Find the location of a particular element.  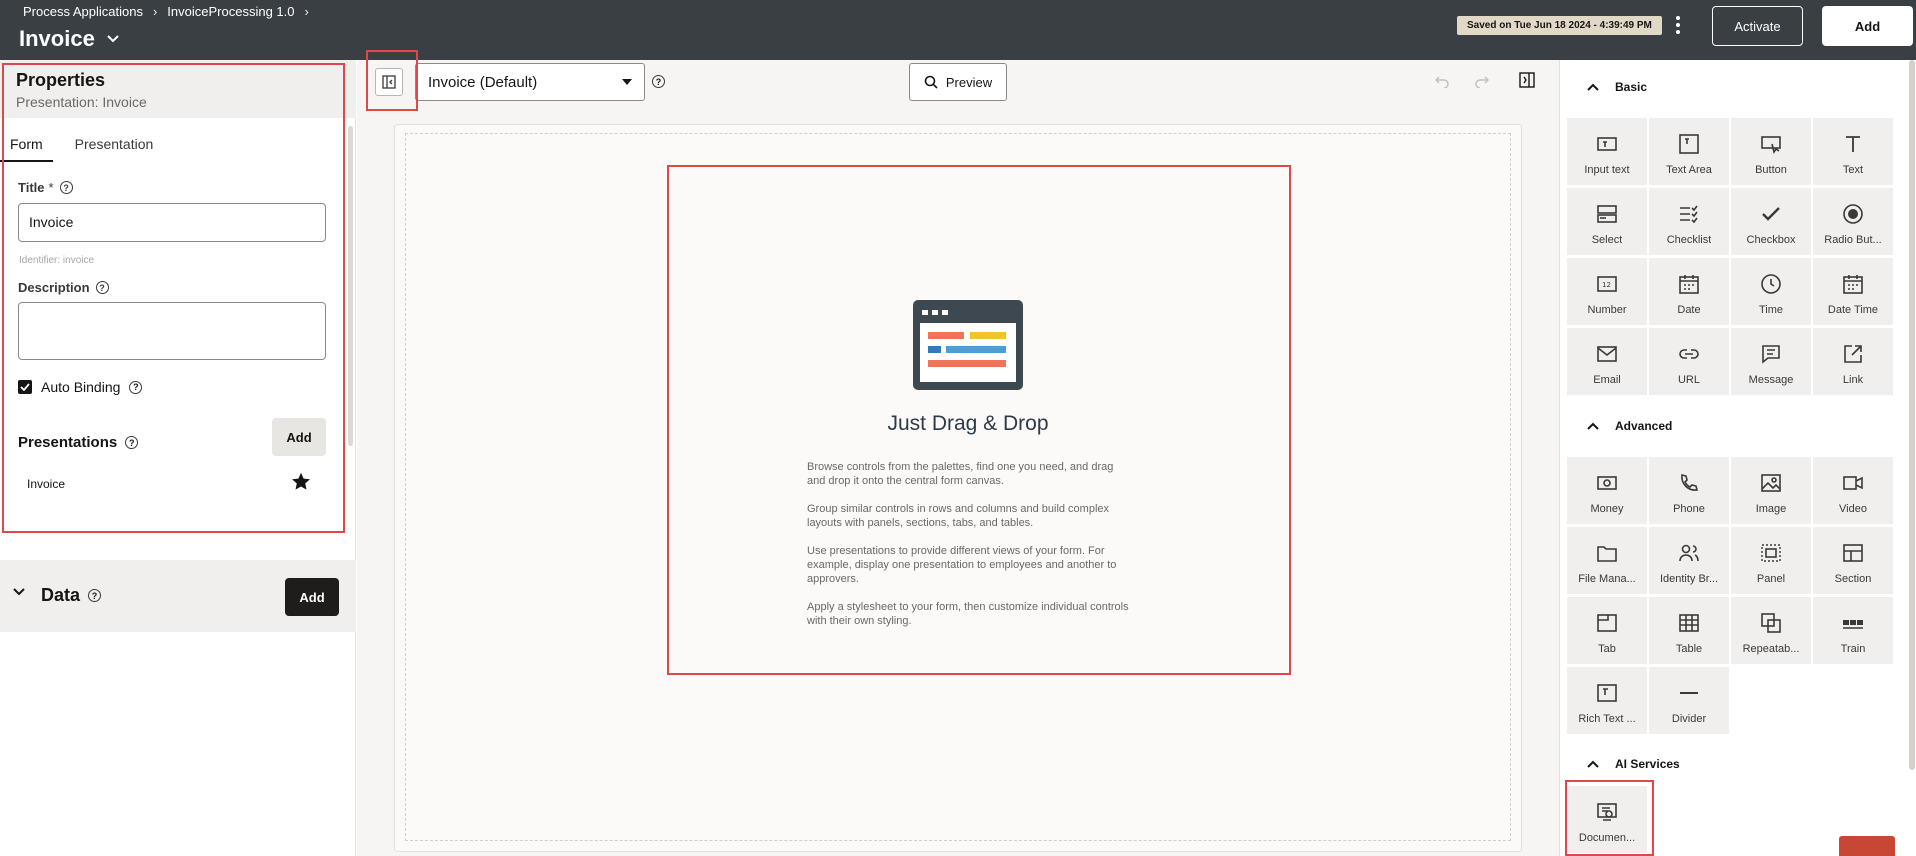

add-presentation-button: Add is located at coordinates (299, 437).